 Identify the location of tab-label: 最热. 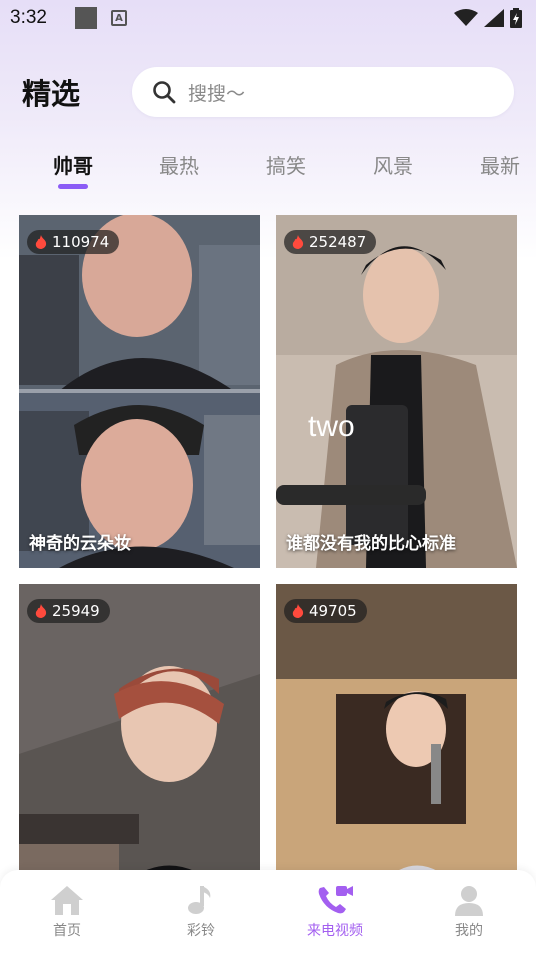
(179, 166).